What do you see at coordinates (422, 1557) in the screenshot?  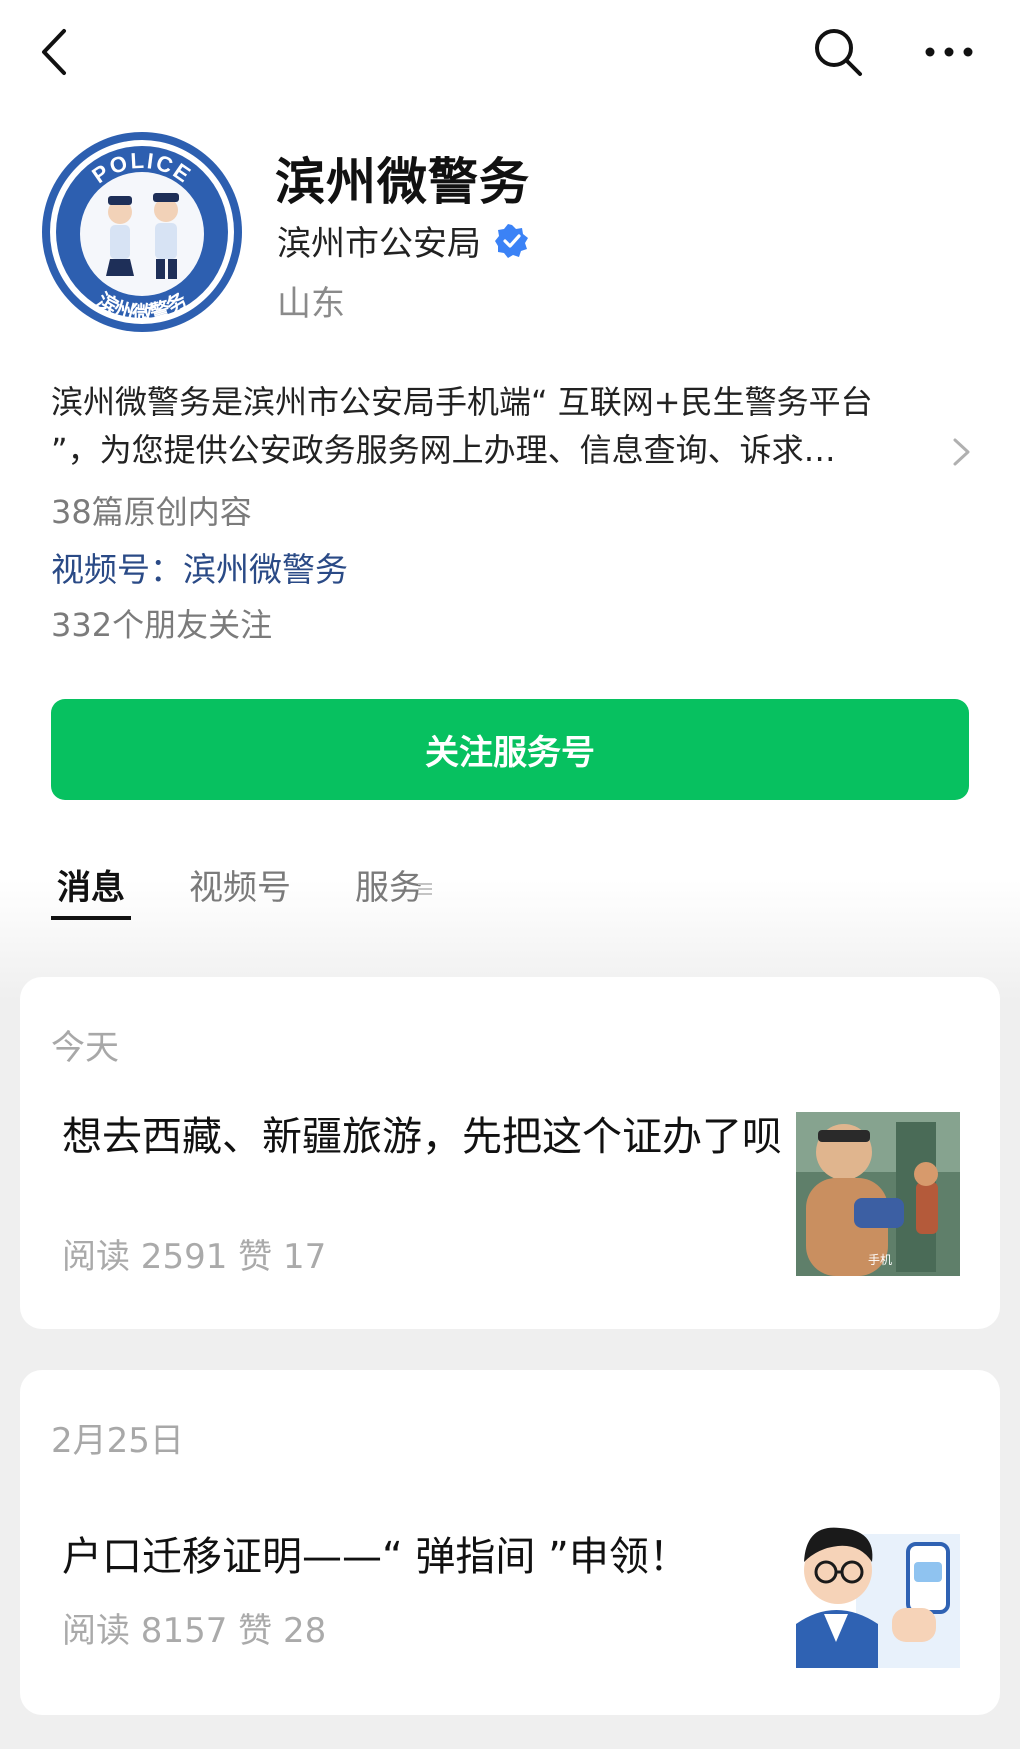 I see `article-title: 户口迁移证明——“ 弹指间 ”申领！` at bounding box center [422, 1557].